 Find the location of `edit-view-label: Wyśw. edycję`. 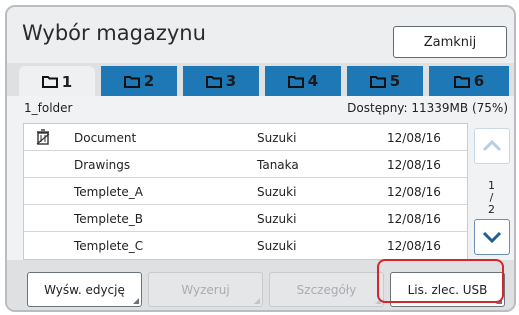

edit-view-label: Wyśw. edycję is located at coordinates (84, 289).